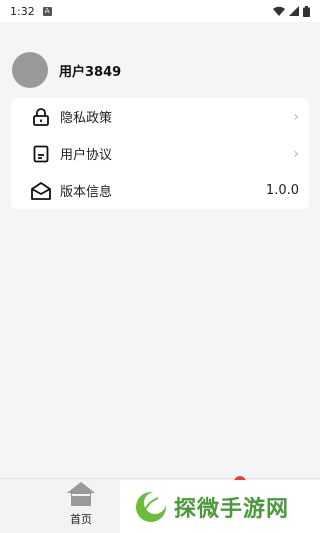 The width and height of the screenshot is (320, 533). Describe the element at coordinates (160, 11) in the screenshot. I see `status-bar: 1:32 A` at that location.